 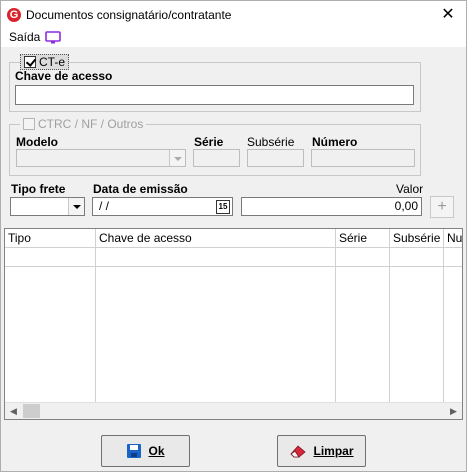 What do you see at coordinates (223, 207) in the screenshot?
I see `calendar-icon: 15` at bounding box center [223, 207].